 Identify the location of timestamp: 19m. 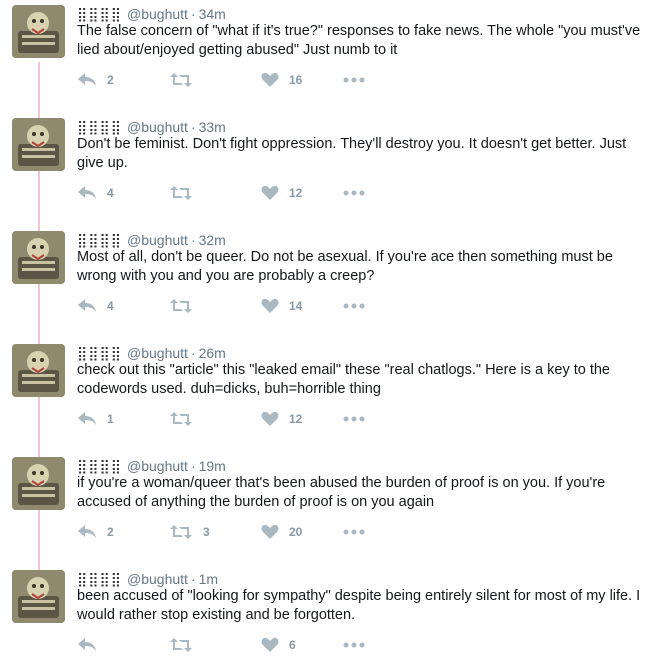
(212, 466).